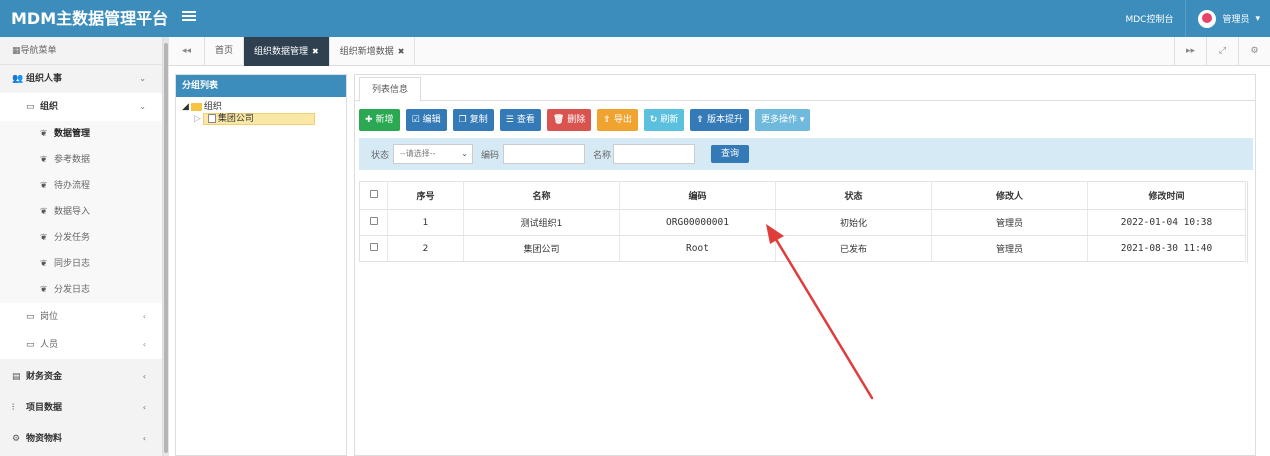 The width and height of the screenshot is (1270, 456). I want to click on column-header: 修改人, so click(1009, 195).